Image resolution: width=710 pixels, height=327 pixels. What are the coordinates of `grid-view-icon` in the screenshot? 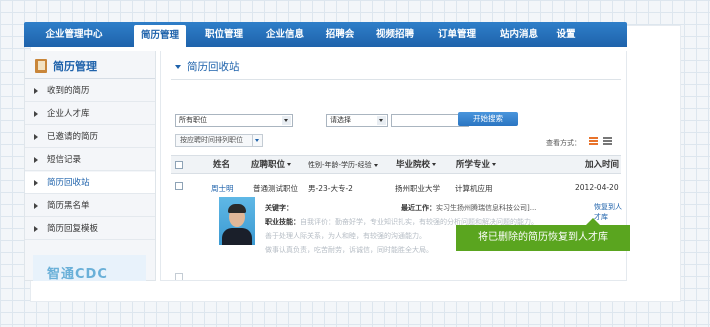 It's located at (607, 141).